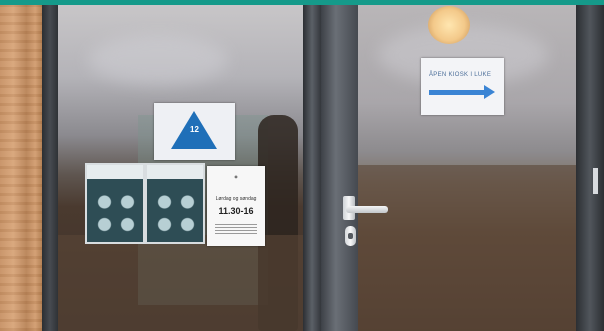 Image resolution: width=604 pixels, height=331 pixels. What do you see at coordinates (236, 211) in the screenshot?
I see `hours-time: 11.30-16` at bounding box center [236, 211].